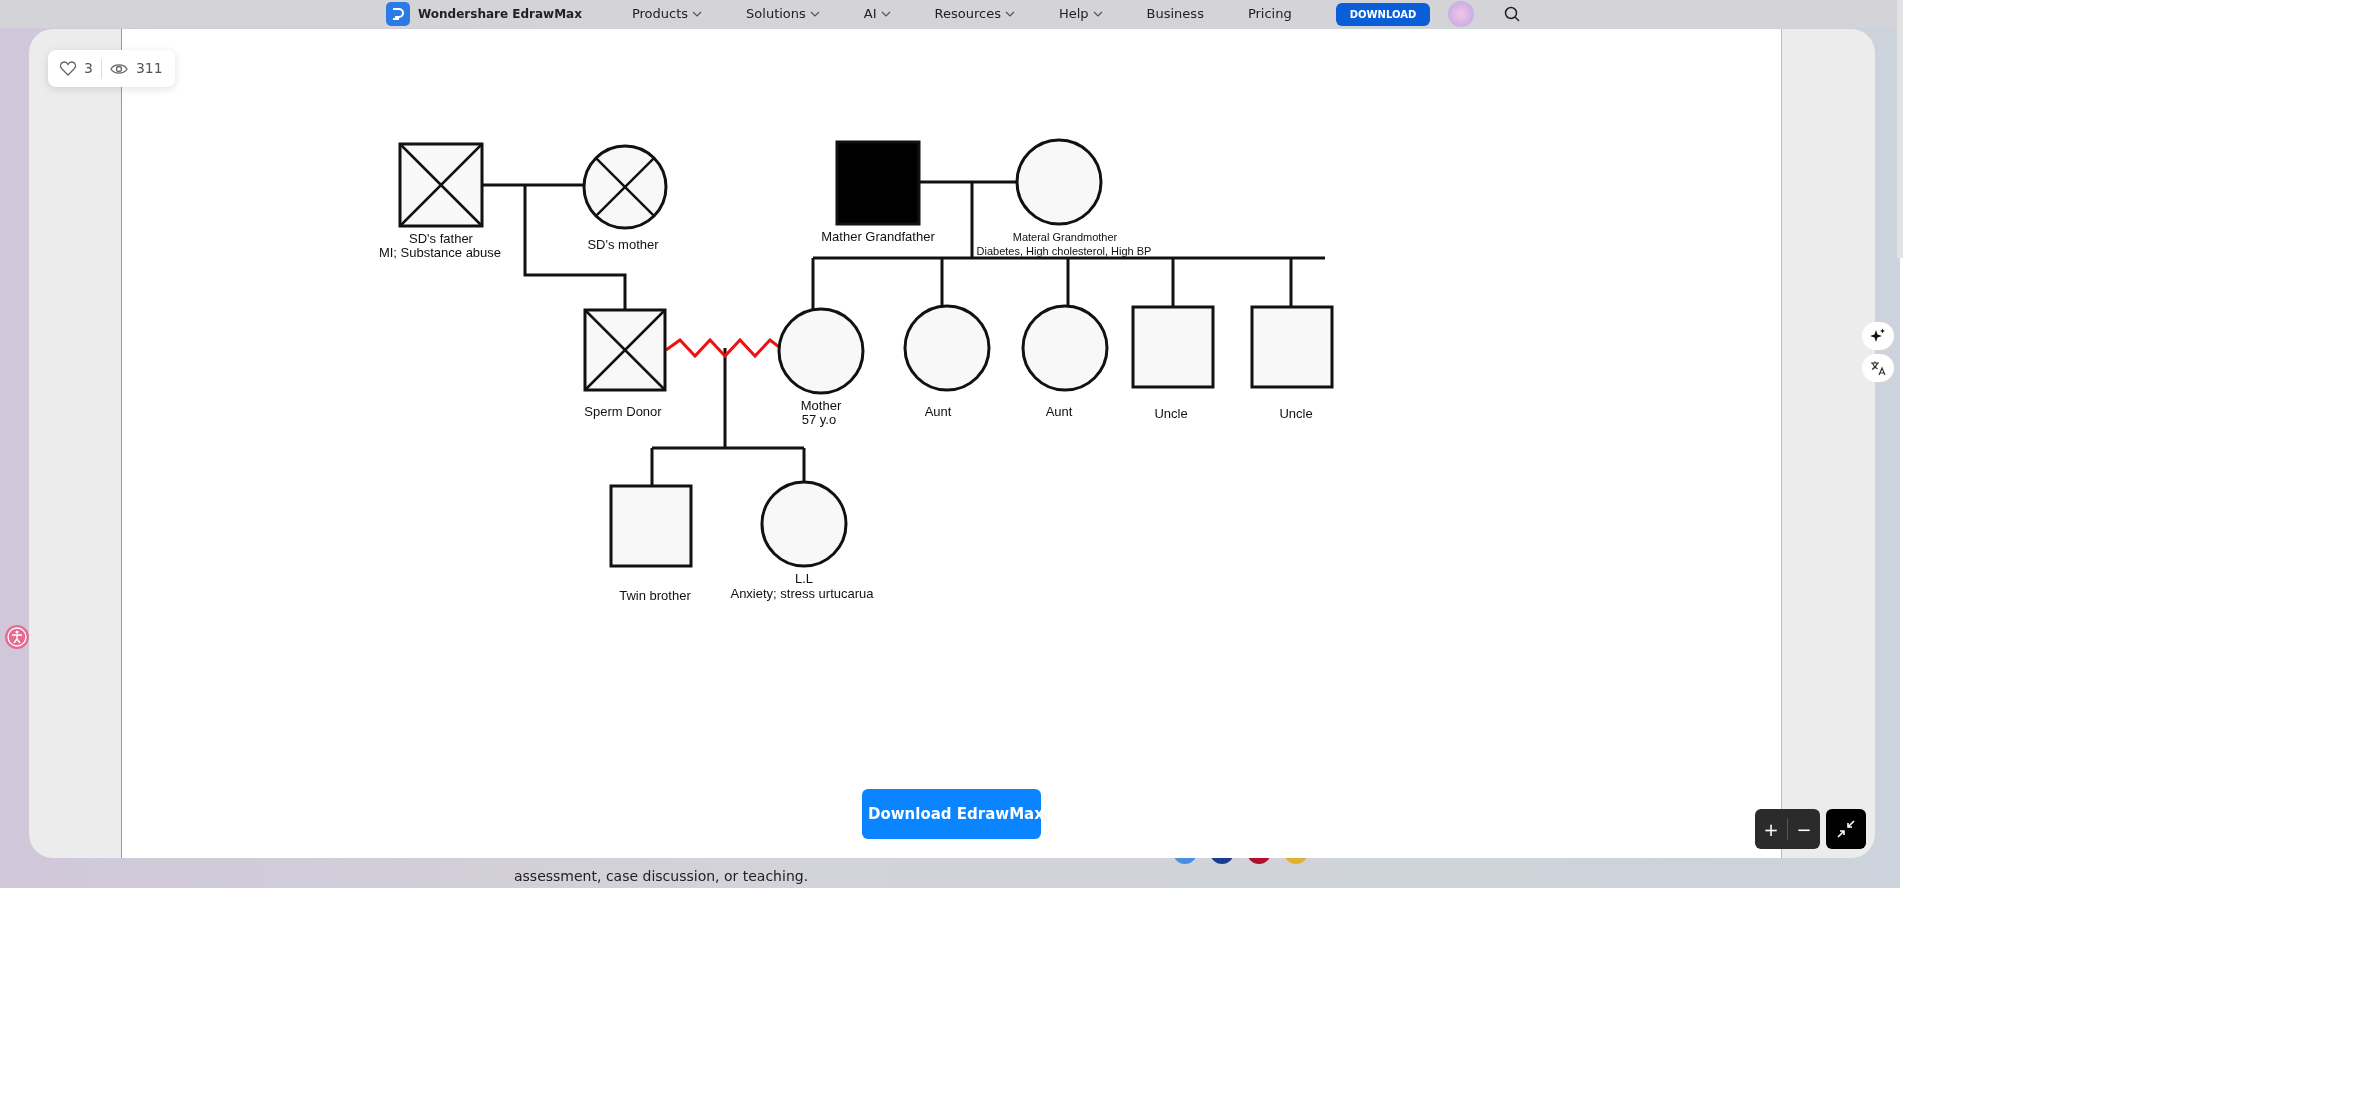 This screenshot has width=2380, height=1110. Describe the element at coordinates (1383, 14) in the screenshot. I see `download-nav-button: DOWNLOAD` at that location.